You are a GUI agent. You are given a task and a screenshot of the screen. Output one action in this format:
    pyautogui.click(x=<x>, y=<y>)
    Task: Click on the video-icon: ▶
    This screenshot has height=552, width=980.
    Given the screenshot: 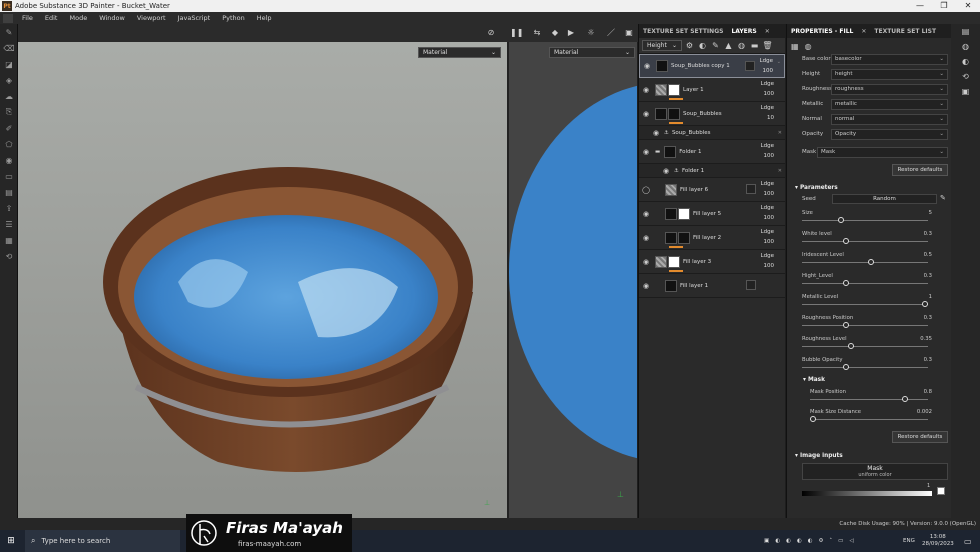 What is the action you would take?
    pyautogui.click(x=571, y=33)
    